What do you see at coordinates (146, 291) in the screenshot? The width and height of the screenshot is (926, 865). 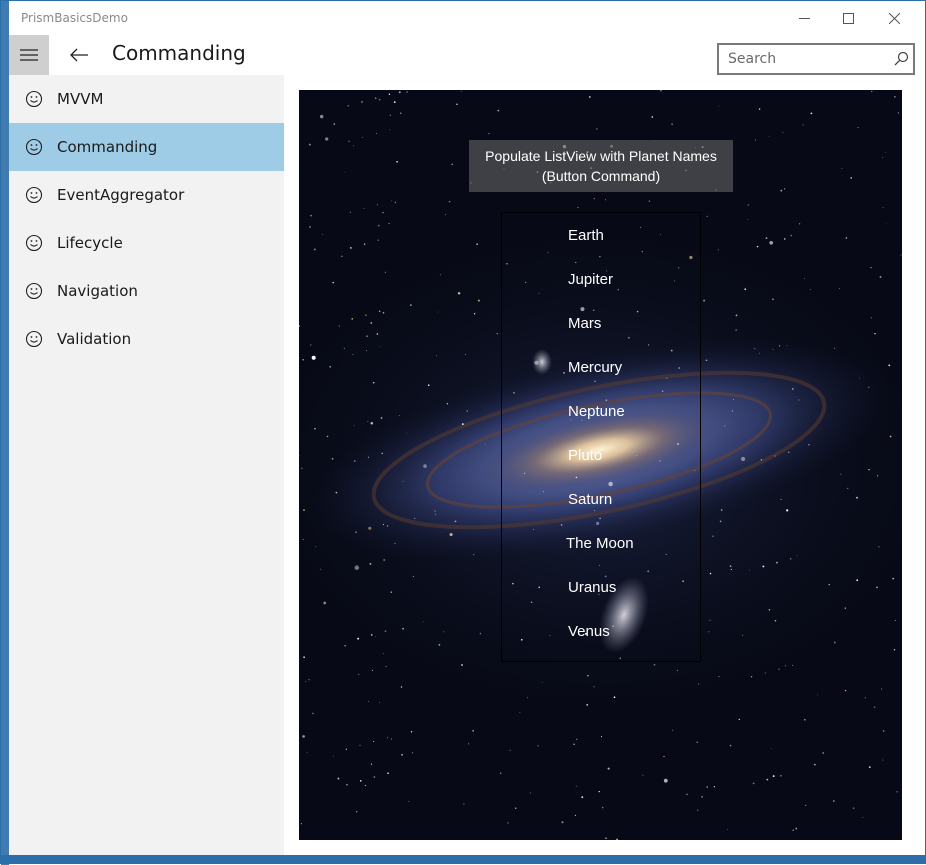 I see `sidebar-item-navigation: Navigation` at bounding box center [146, 291].